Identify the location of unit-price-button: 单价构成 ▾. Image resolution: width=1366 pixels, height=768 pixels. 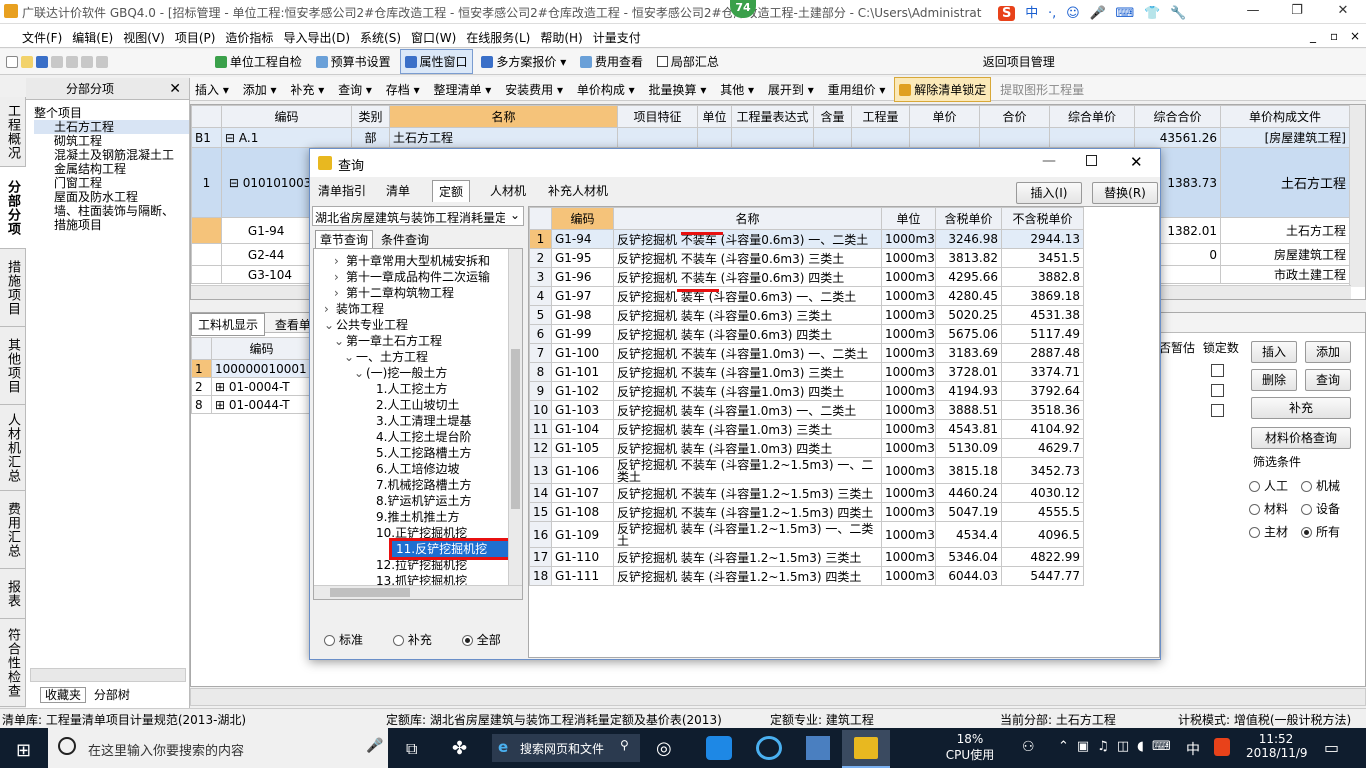
(606, 89).